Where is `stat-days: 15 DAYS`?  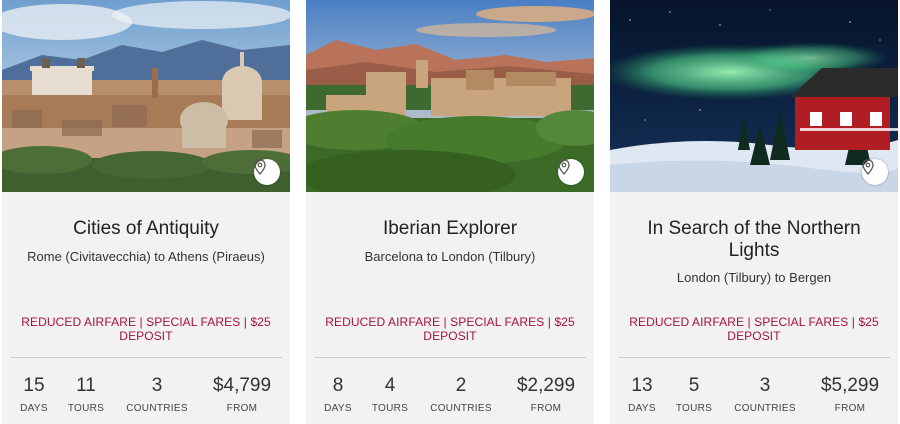
stat-days: 15 DAYS is located at coordinates (34, 395).